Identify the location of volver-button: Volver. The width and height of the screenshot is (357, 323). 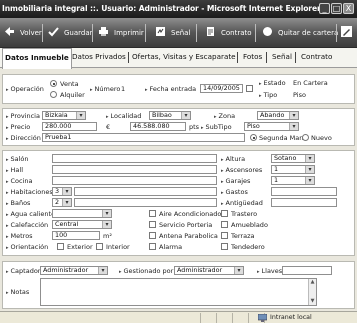
(23, 33).